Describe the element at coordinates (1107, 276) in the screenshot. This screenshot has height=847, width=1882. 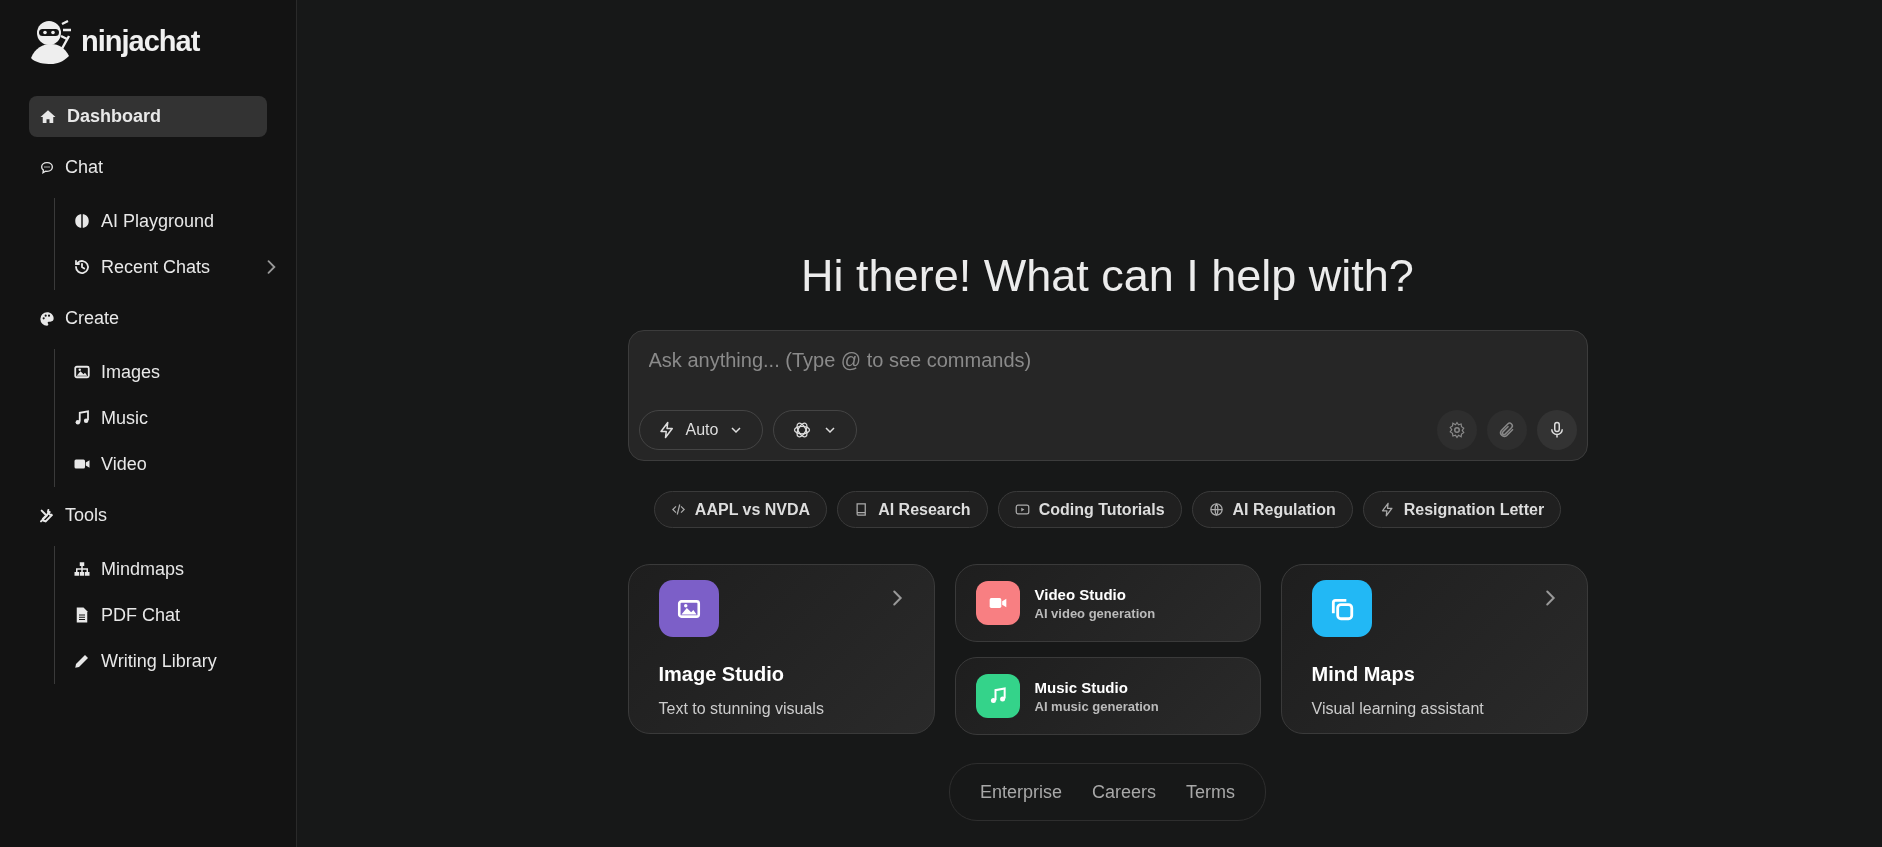
I see `greeting-heading: Hi there! What can I help with?` at that location.